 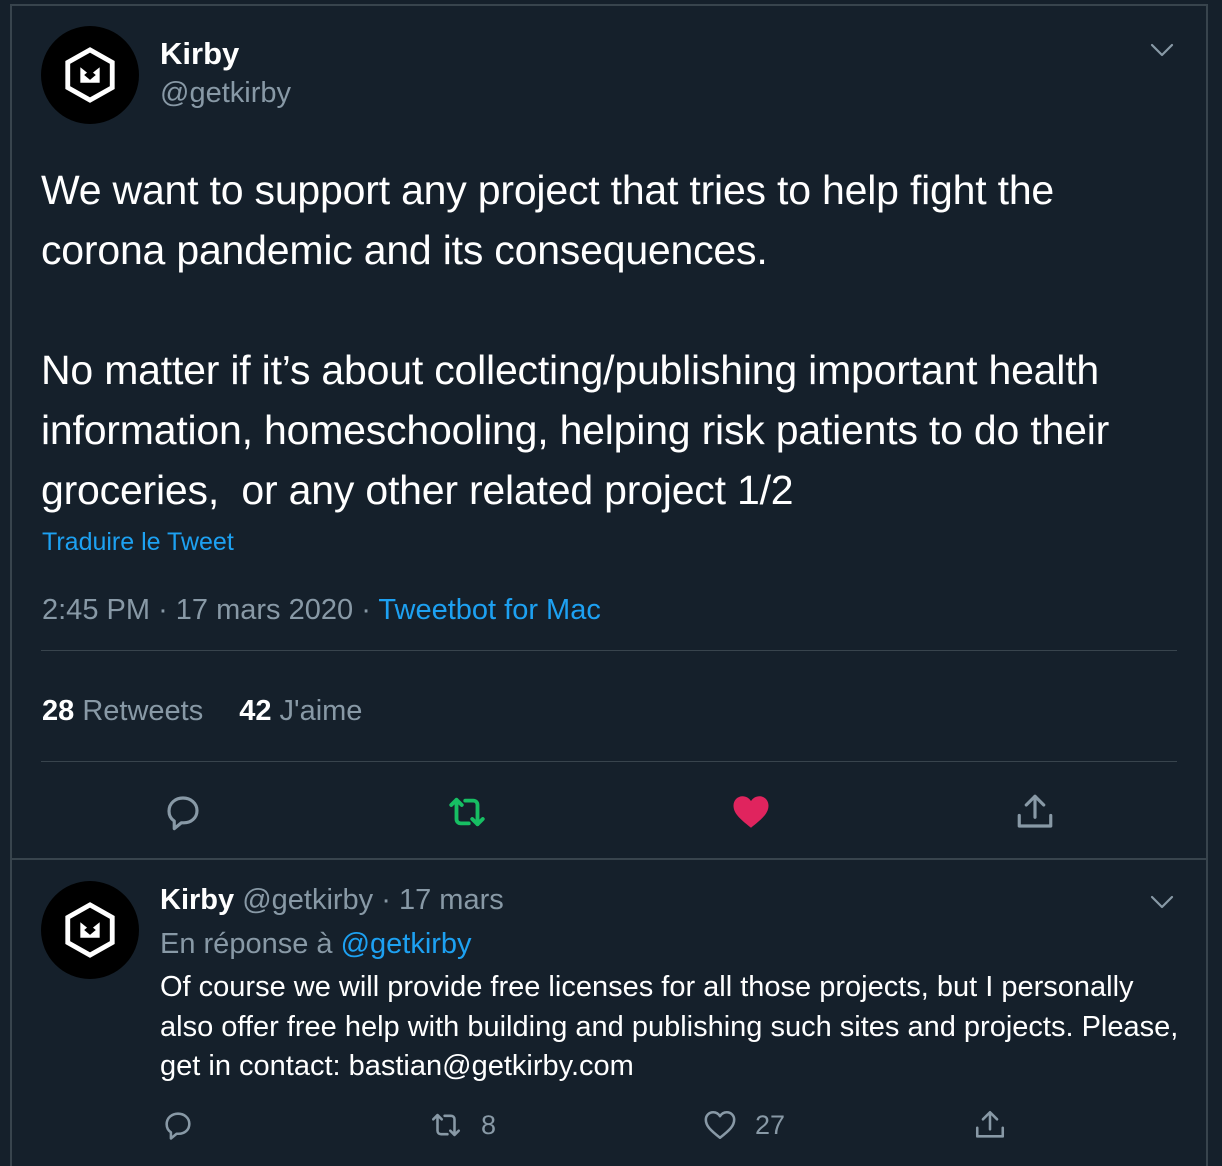 I want to click on likes-stat: 42 J'aime, so click(x=300, y=711).